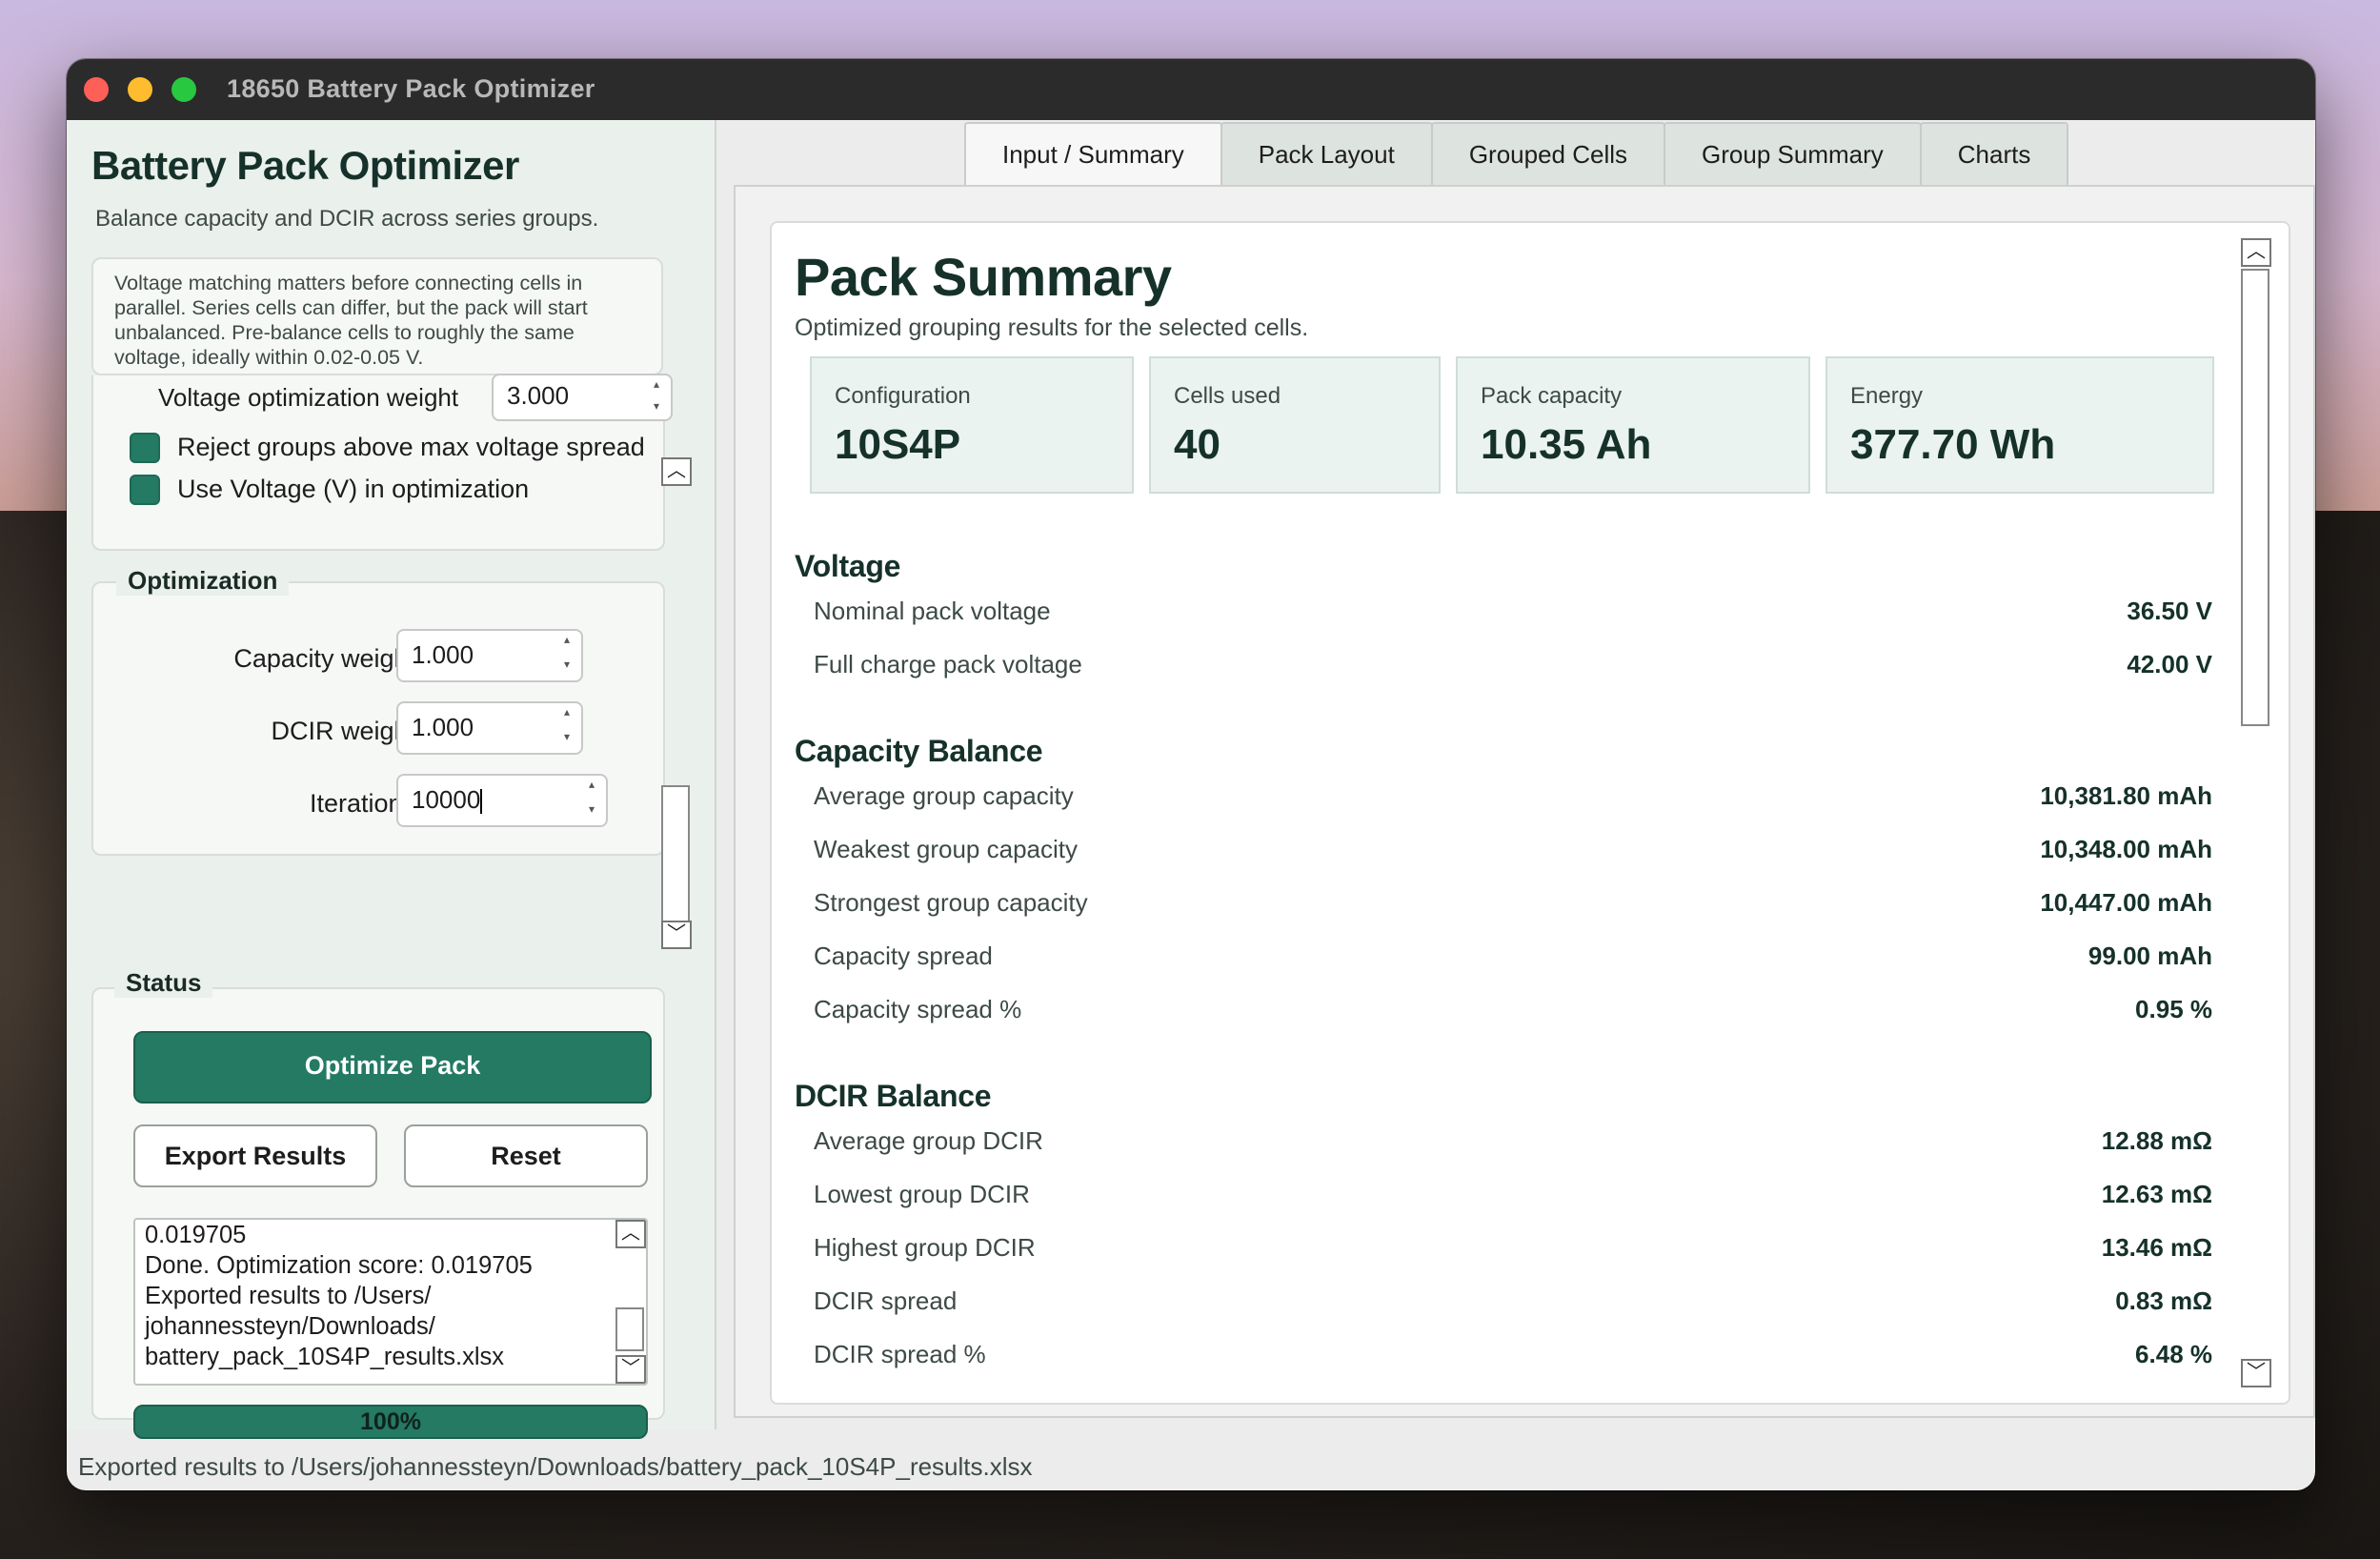 The image size is (2380, 1559). What do you see at coordinates (2156, 1247) in the screenshot?
I see `row-value: 13.46 mΩ` at bounding box center [2156, 1247].